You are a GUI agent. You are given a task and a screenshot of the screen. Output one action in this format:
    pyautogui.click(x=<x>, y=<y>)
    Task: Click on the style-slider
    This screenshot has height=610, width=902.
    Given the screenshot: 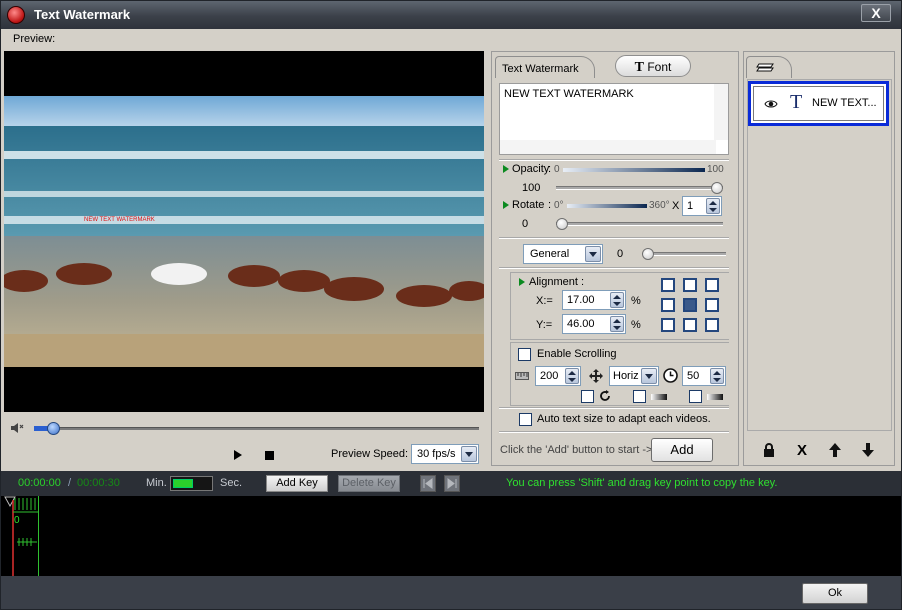 What is the action you would take?
    pyautogui.click(x=686, y=254)
    